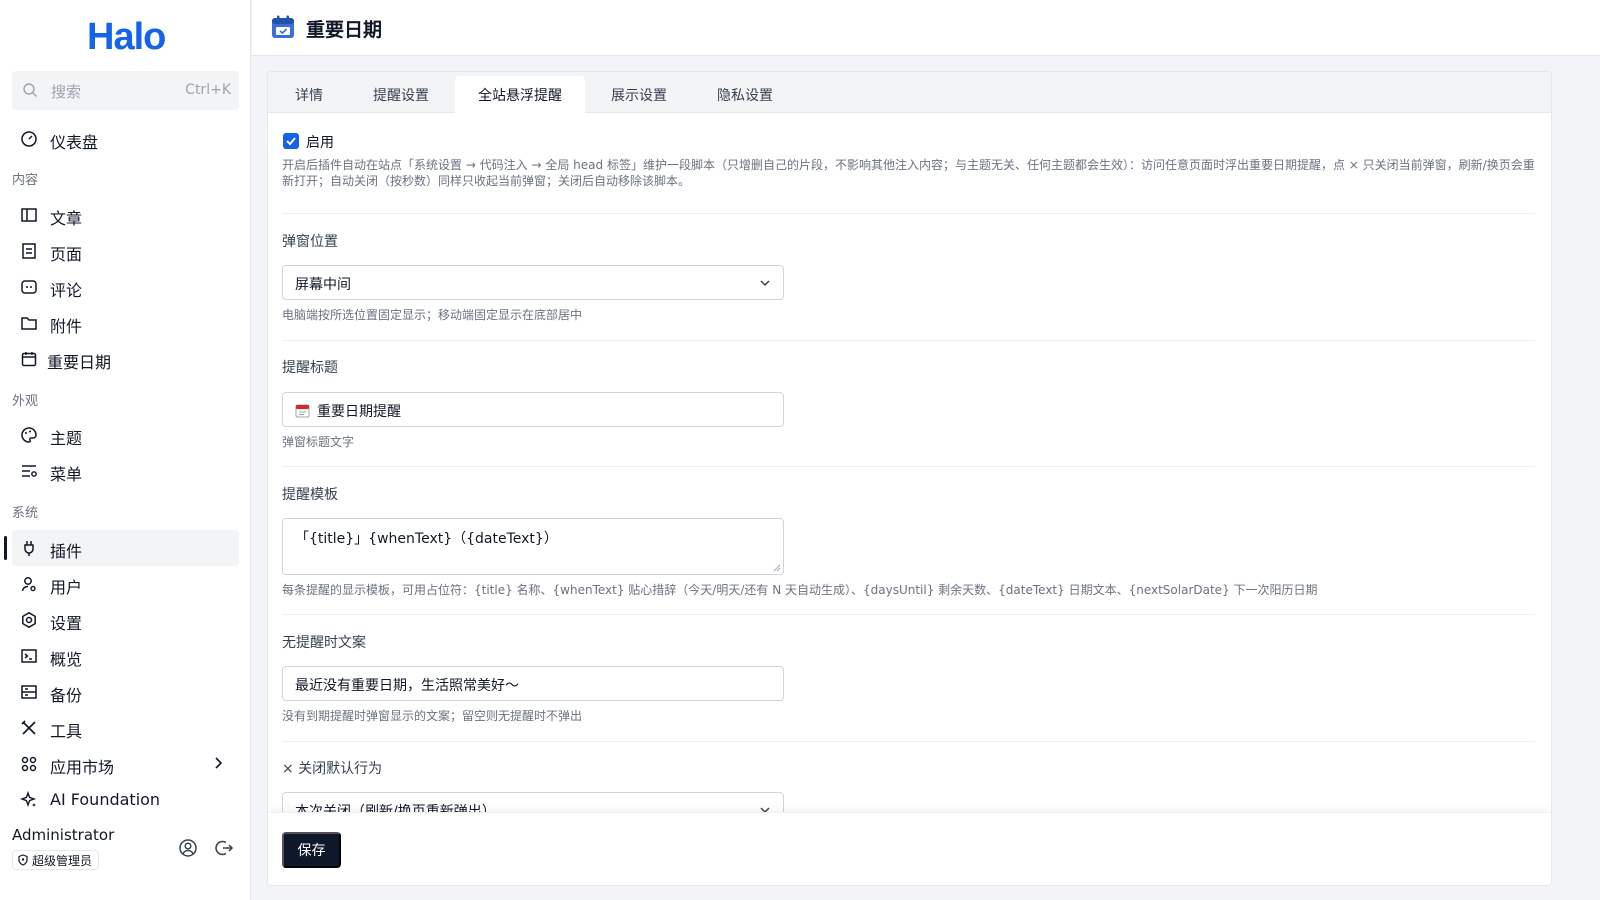 Image resolution: width=1600 pixels, height=900 pixels. I want to click on title-input: 重要日期提醒, so click(533, 409).